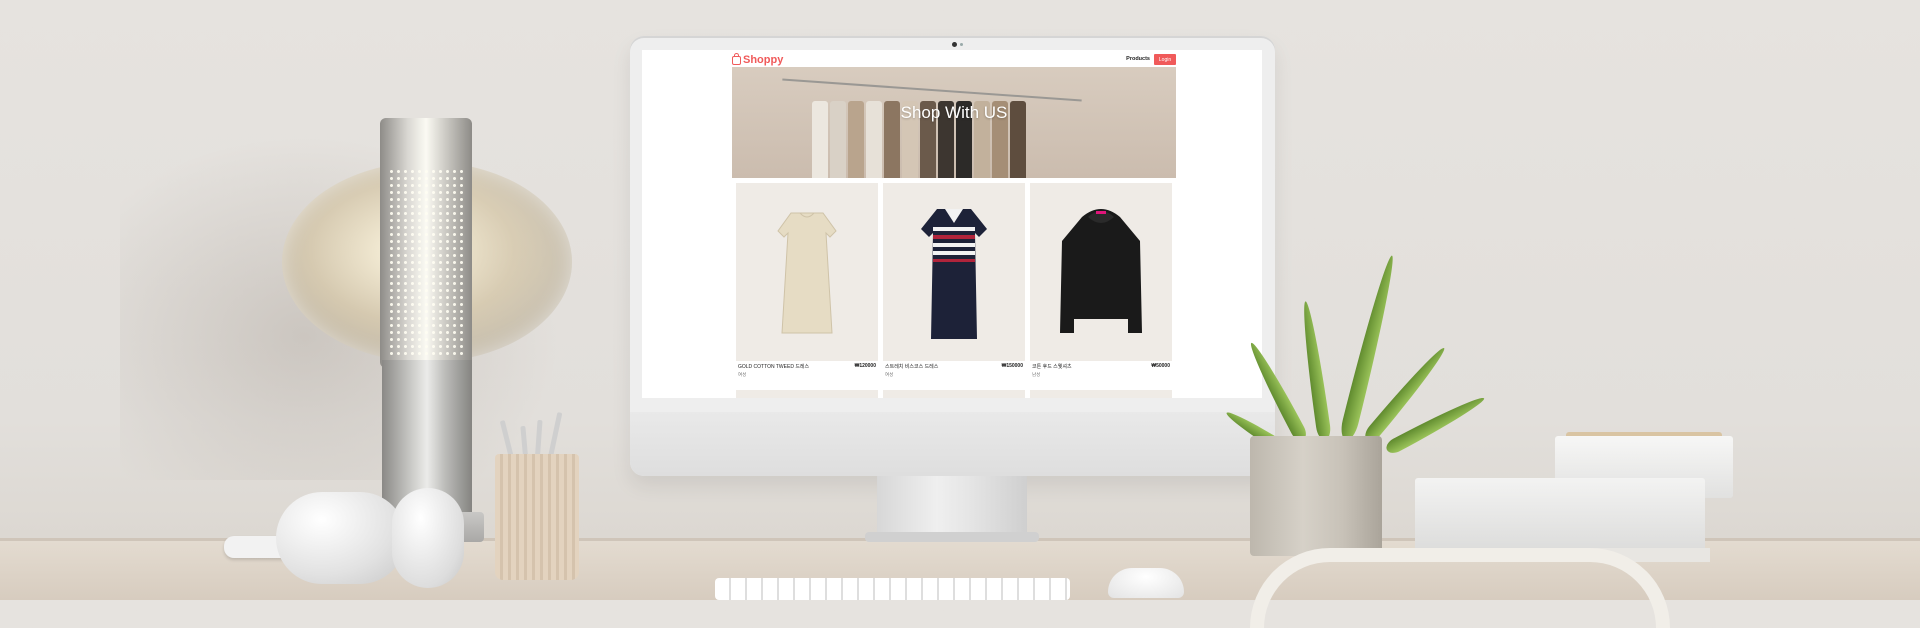 Image resolution: width=1920 pixels, height=628 pixels. What do you see at coordinates (865, 366) in the screenshot?
I see `product-price: ₩120000` at bounding box center [865, 366].